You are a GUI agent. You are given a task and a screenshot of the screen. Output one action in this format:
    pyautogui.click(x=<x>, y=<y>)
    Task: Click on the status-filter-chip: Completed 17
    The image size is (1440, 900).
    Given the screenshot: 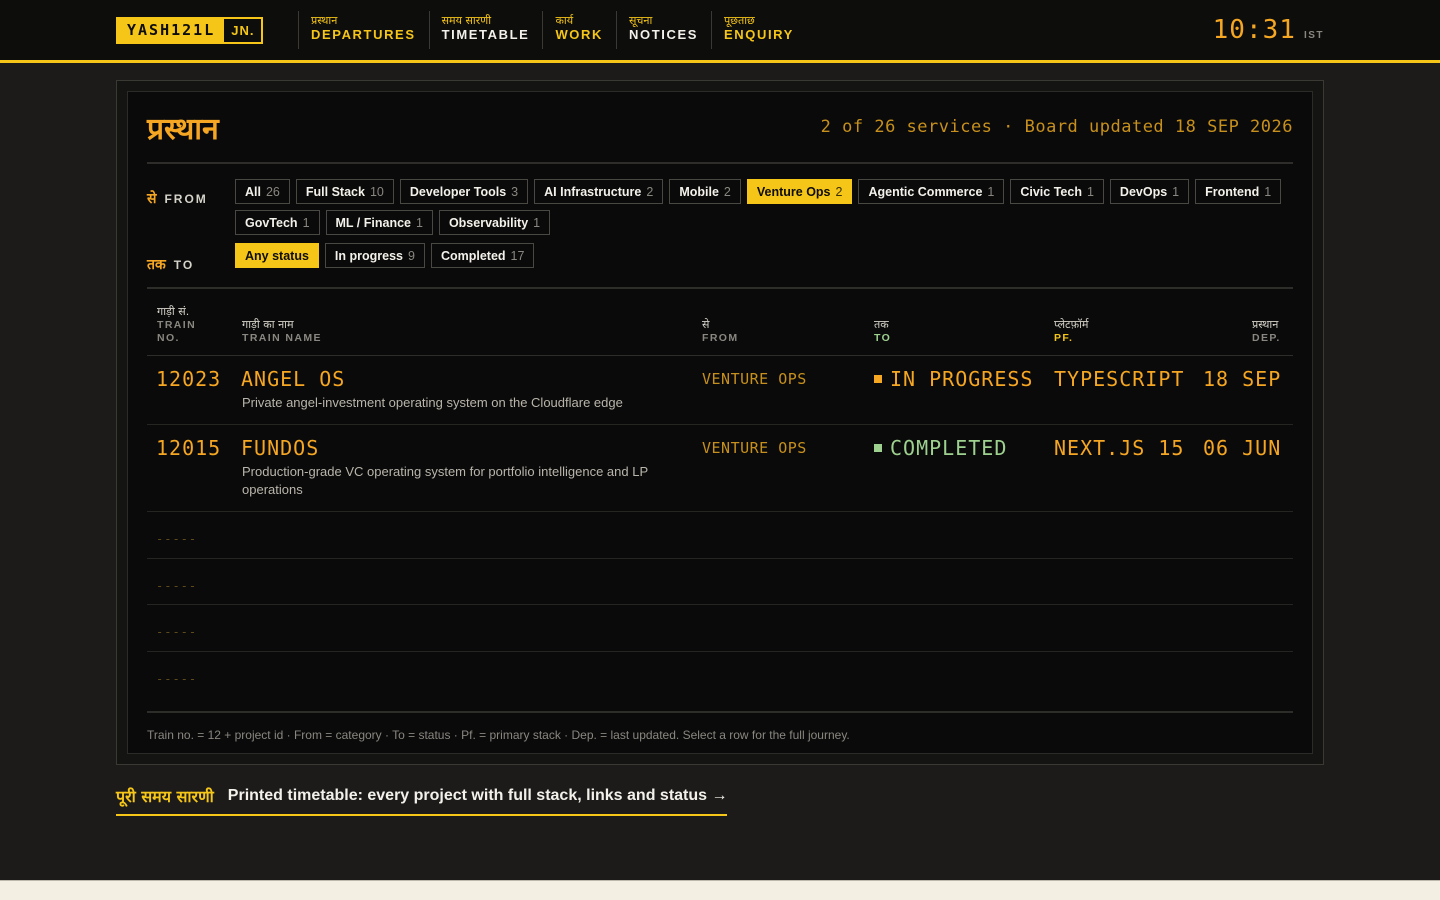 What is the action you would take?
    pyautogui.click(x=482, y=255)
    